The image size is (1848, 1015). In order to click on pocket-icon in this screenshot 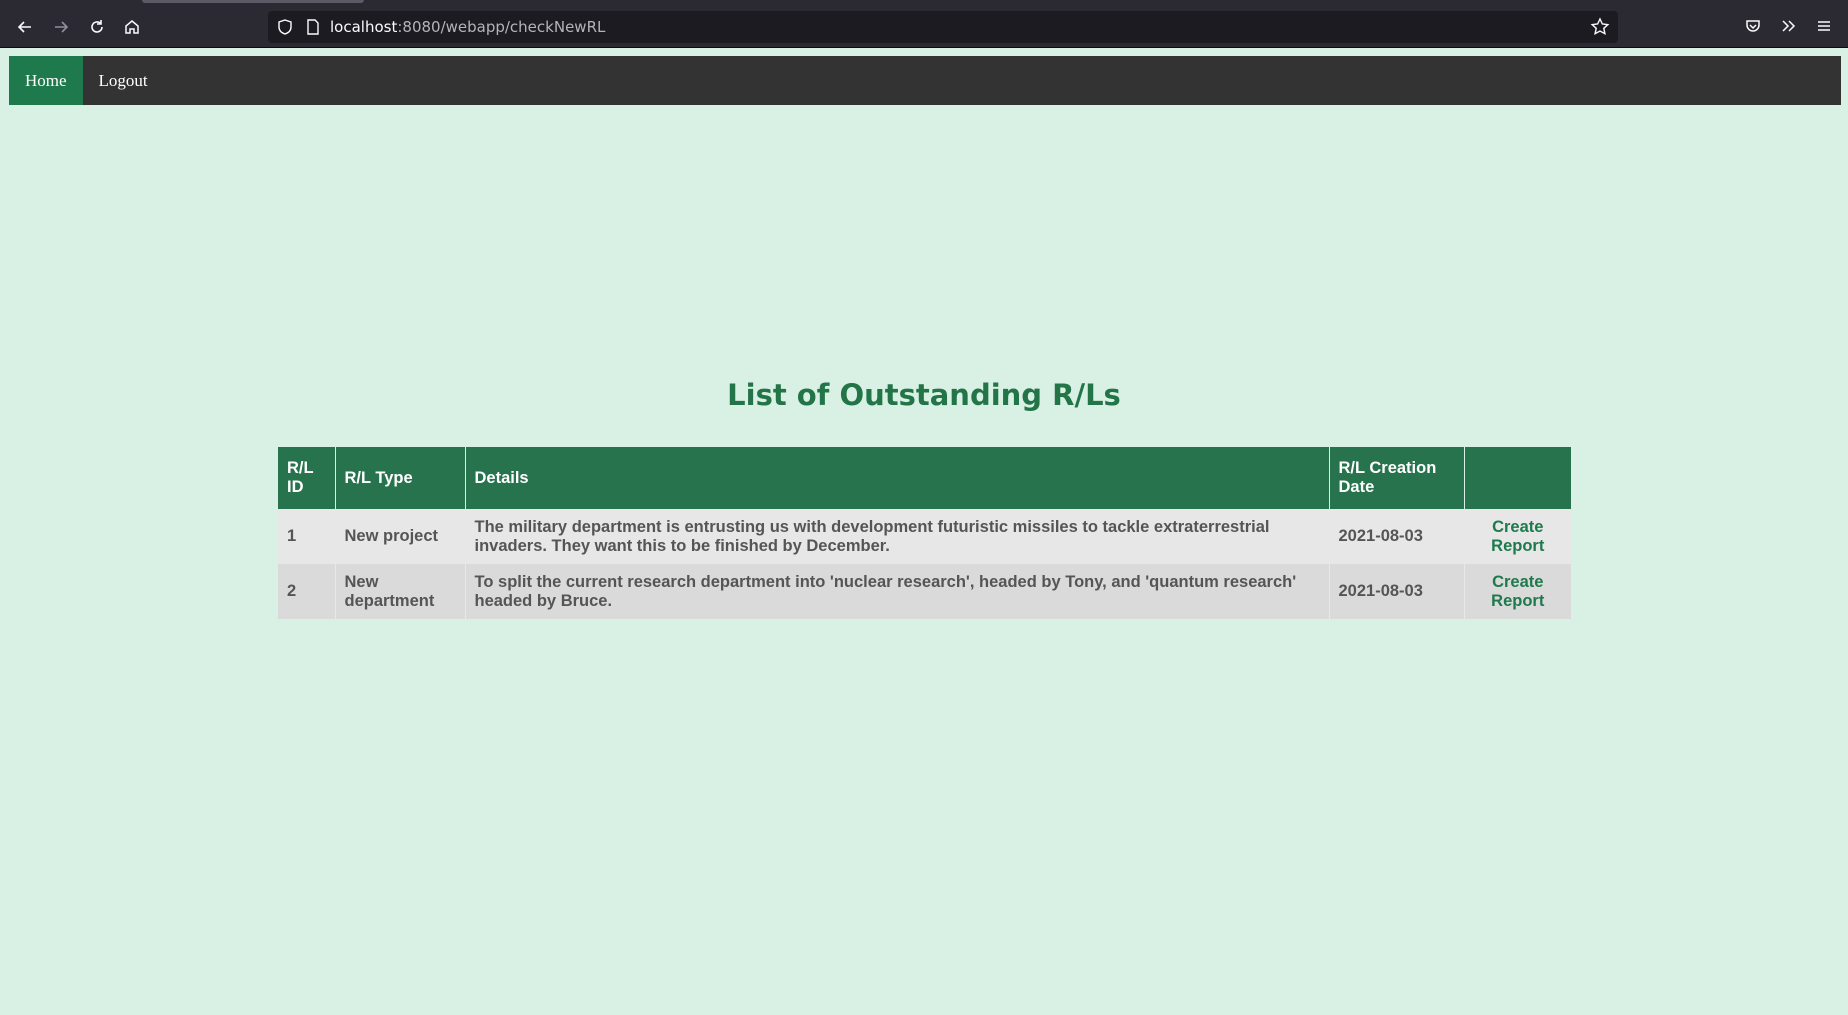, I will do `click(1753, 26)`.